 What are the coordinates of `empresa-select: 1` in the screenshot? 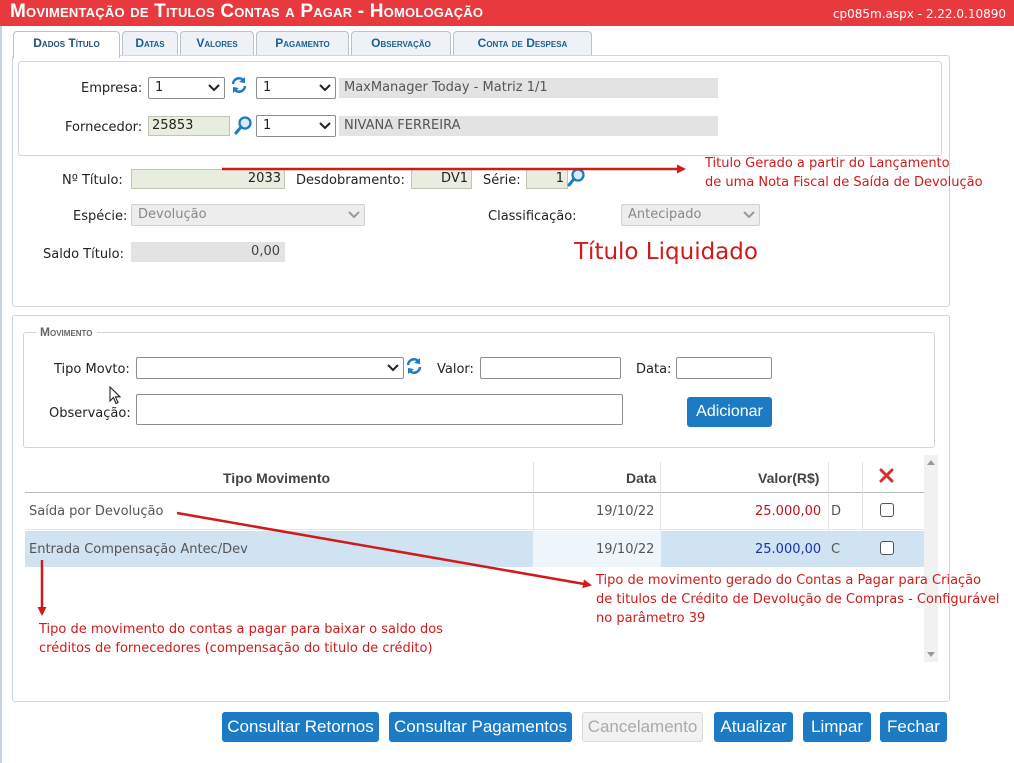 It's located at (186, 88).